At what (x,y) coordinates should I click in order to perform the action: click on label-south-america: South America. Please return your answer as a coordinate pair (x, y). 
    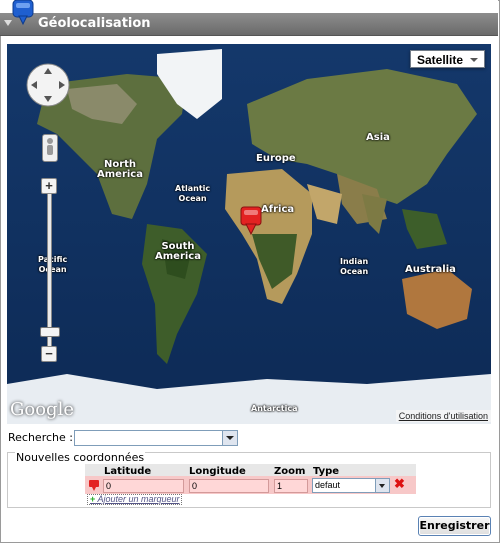
    Looking at the image, I should click on (178, 251).